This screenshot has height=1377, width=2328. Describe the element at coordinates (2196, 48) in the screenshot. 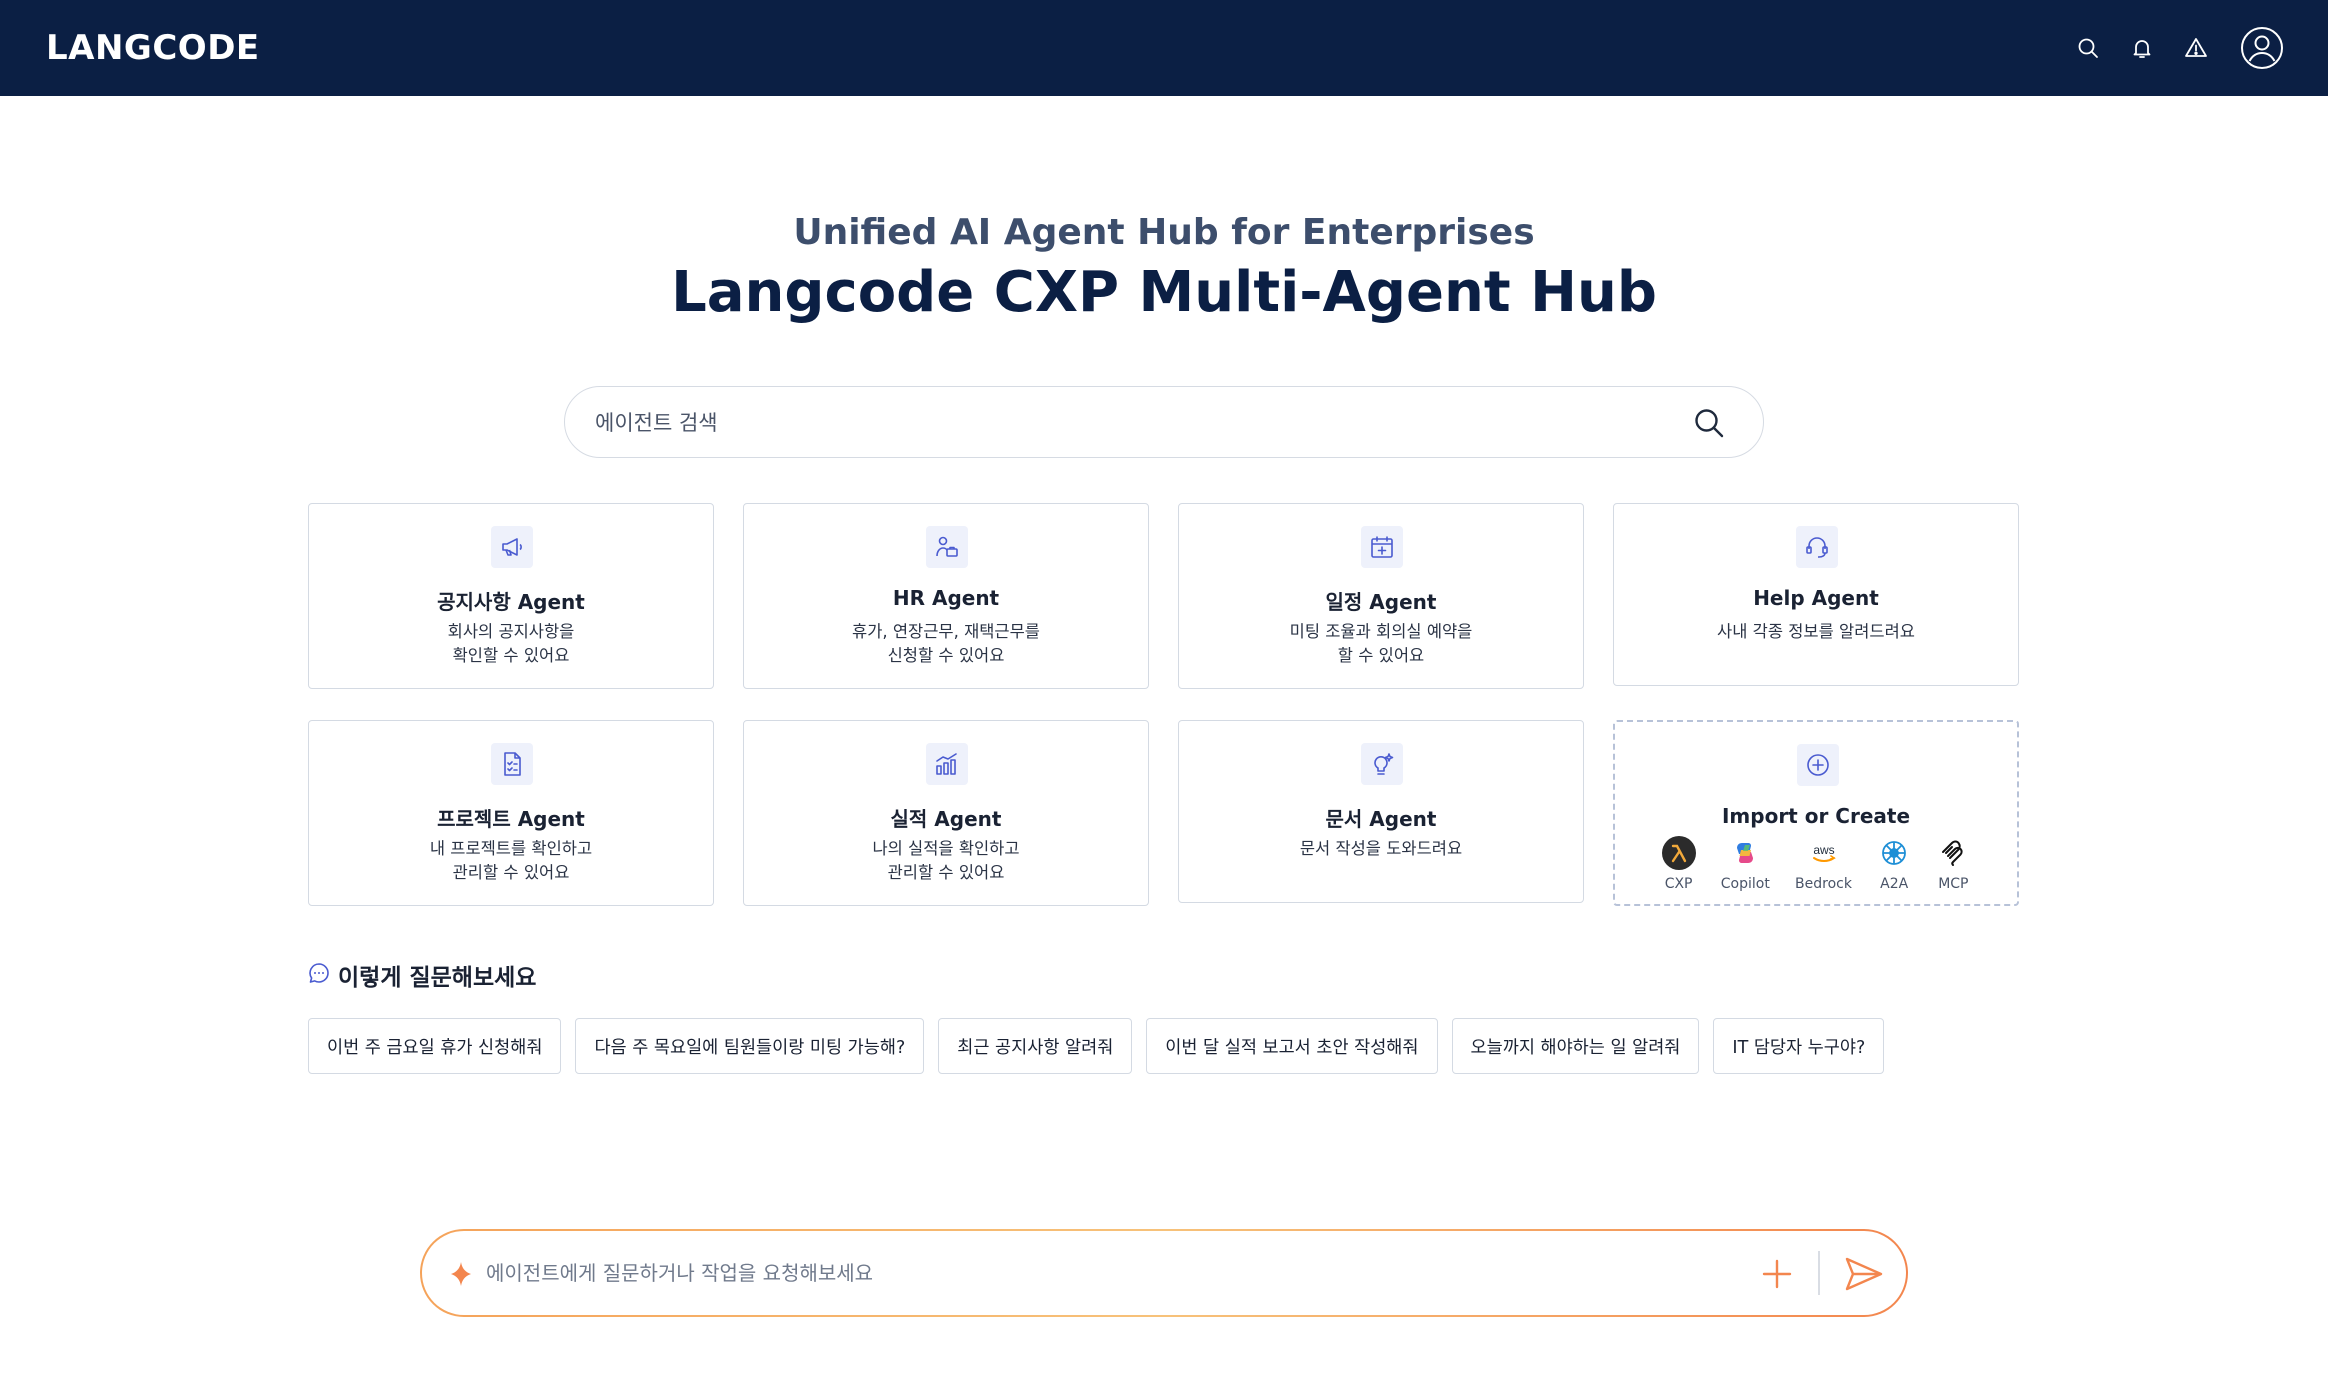

I see `alert-icon` at that location.